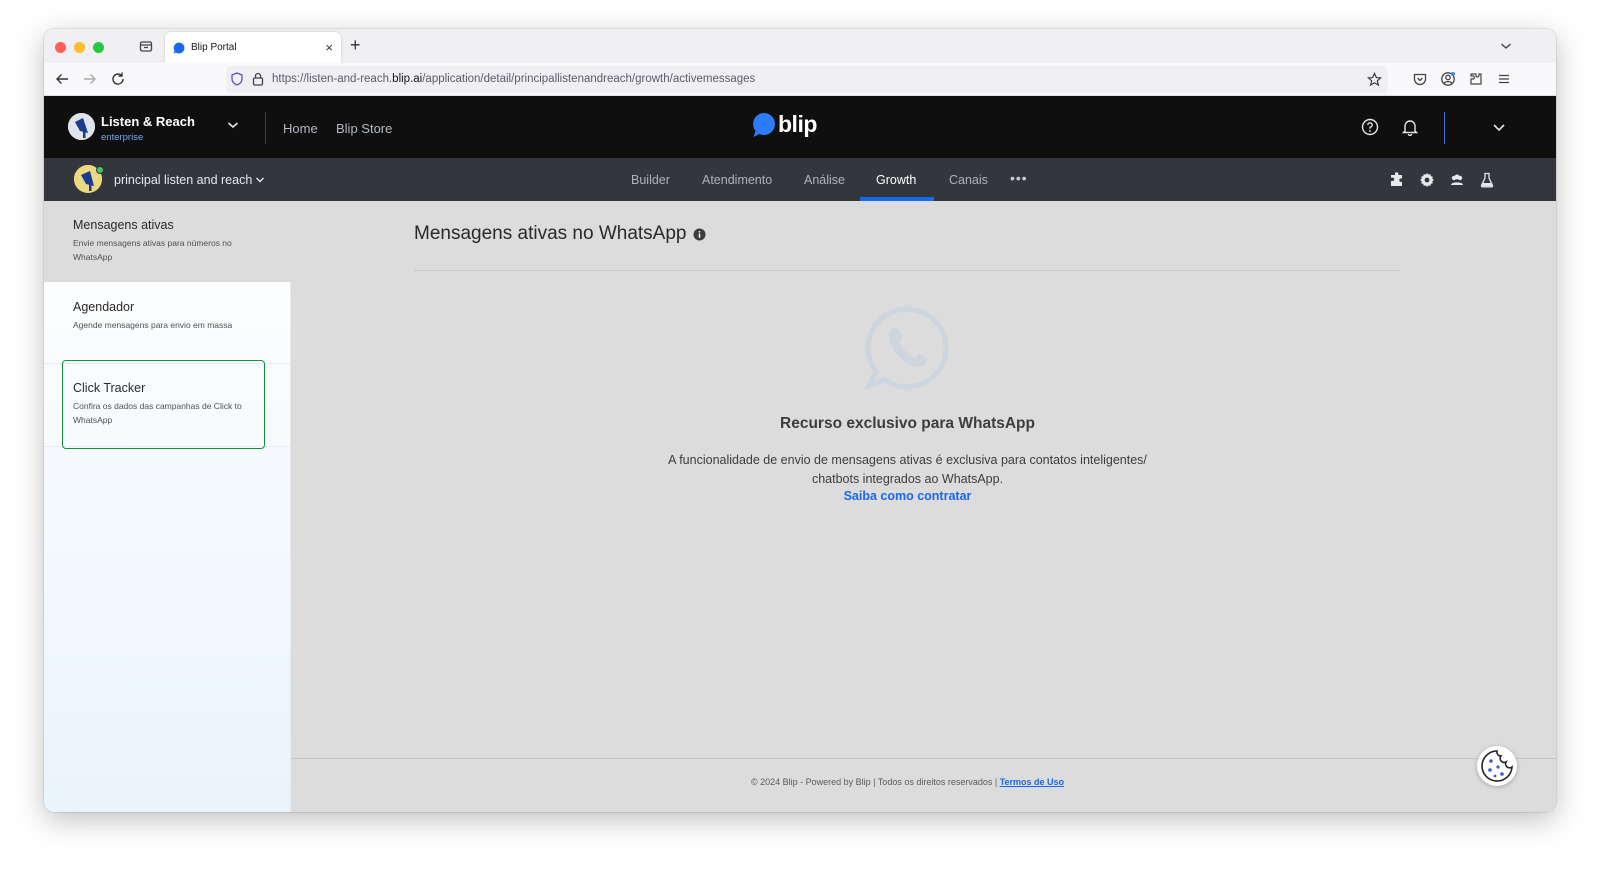 Image resolution: width=1600 pixels, height=870 pixels. I want to click on new-tab-button: +, so click(355, 45).